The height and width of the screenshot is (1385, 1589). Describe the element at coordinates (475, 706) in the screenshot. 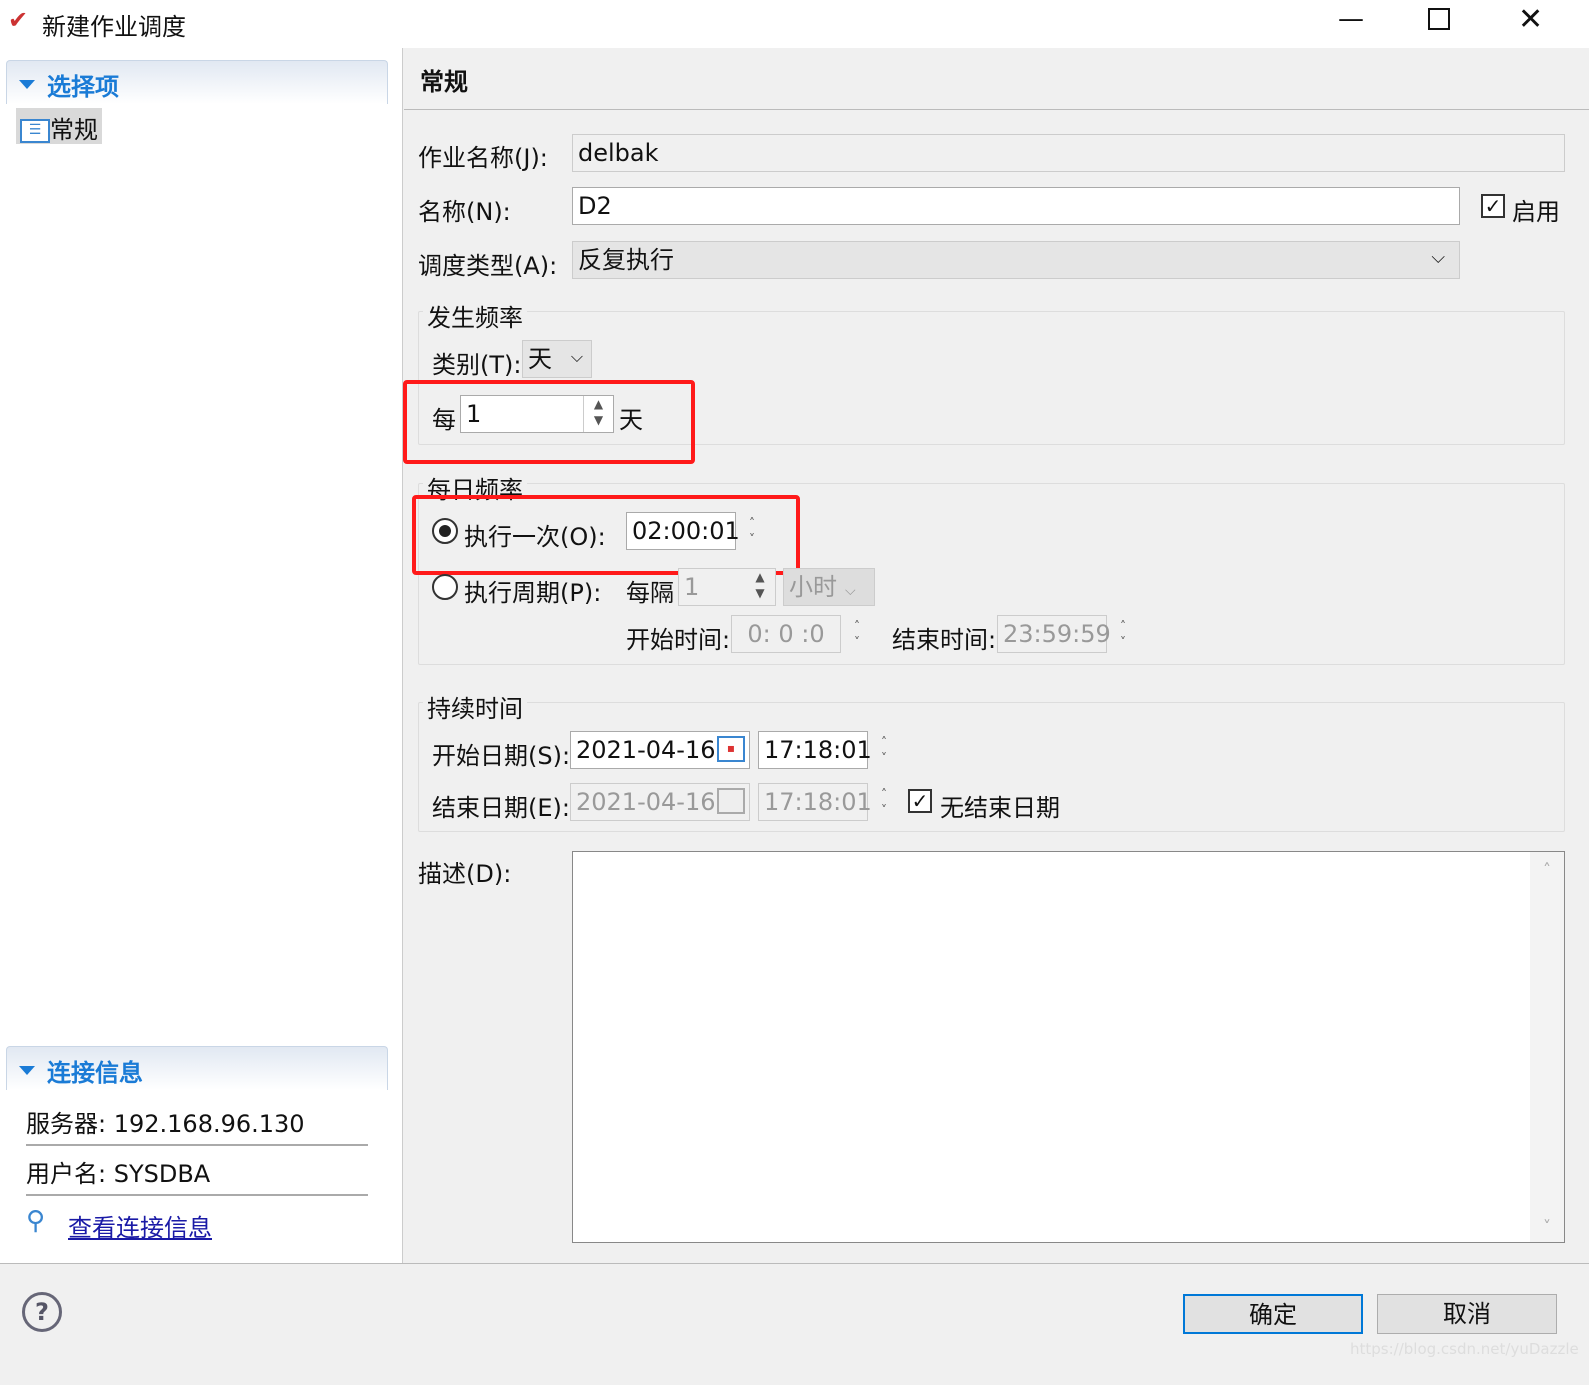

I see `duration-title: 持续时间` at that location.